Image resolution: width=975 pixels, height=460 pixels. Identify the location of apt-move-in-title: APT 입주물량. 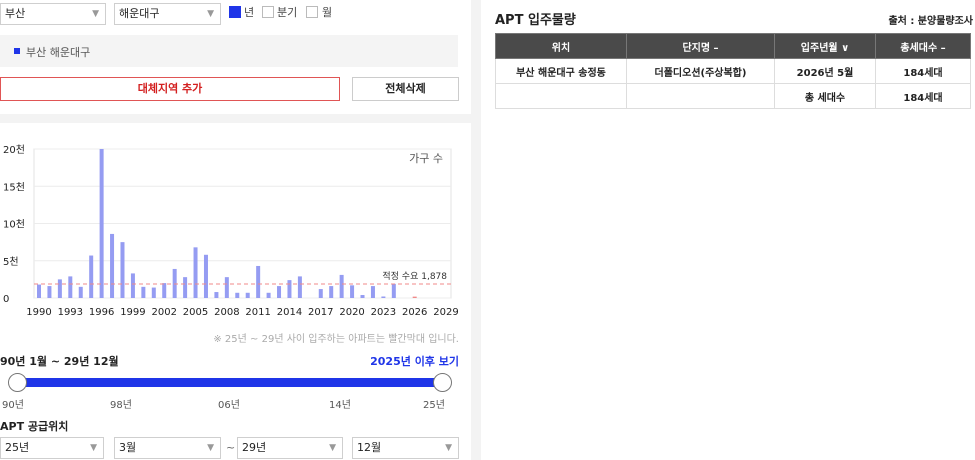
(535, 20).